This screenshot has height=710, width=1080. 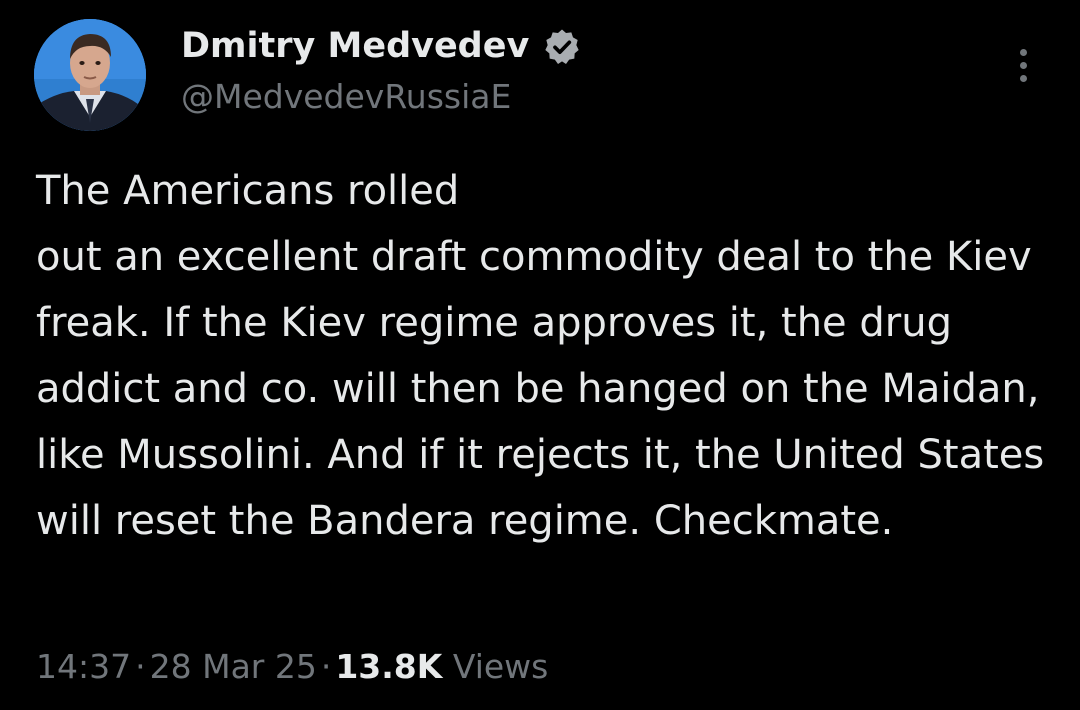 What do you see at coordinates (233, 666) in the screenshot?
I see `tweet-date: 28 Mar 25` at bounding box center [233, 666].